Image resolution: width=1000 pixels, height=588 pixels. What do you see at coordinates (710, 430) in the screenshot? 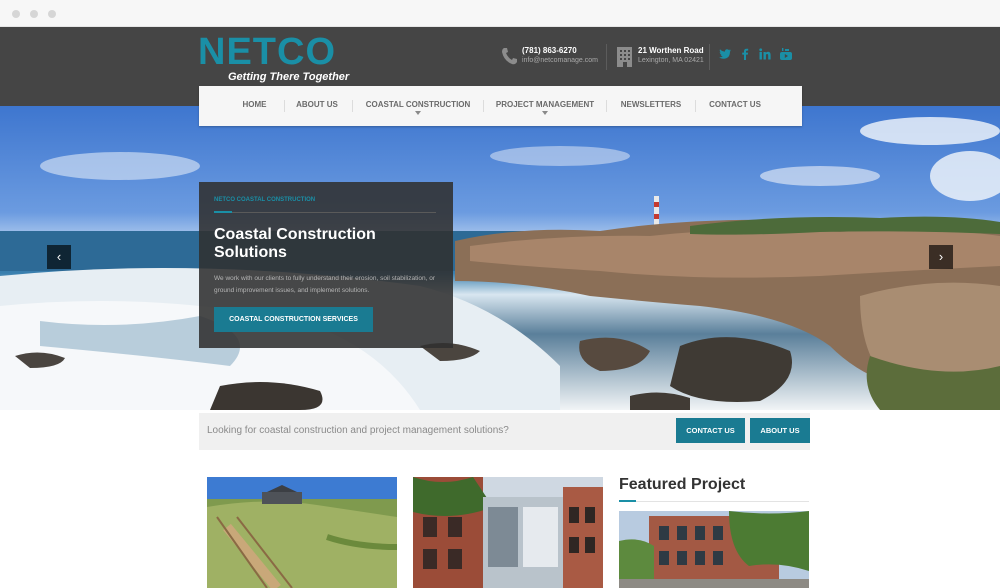
I see `cta-contact-us-button: CONTACT US` at bounding box center [710, 430].